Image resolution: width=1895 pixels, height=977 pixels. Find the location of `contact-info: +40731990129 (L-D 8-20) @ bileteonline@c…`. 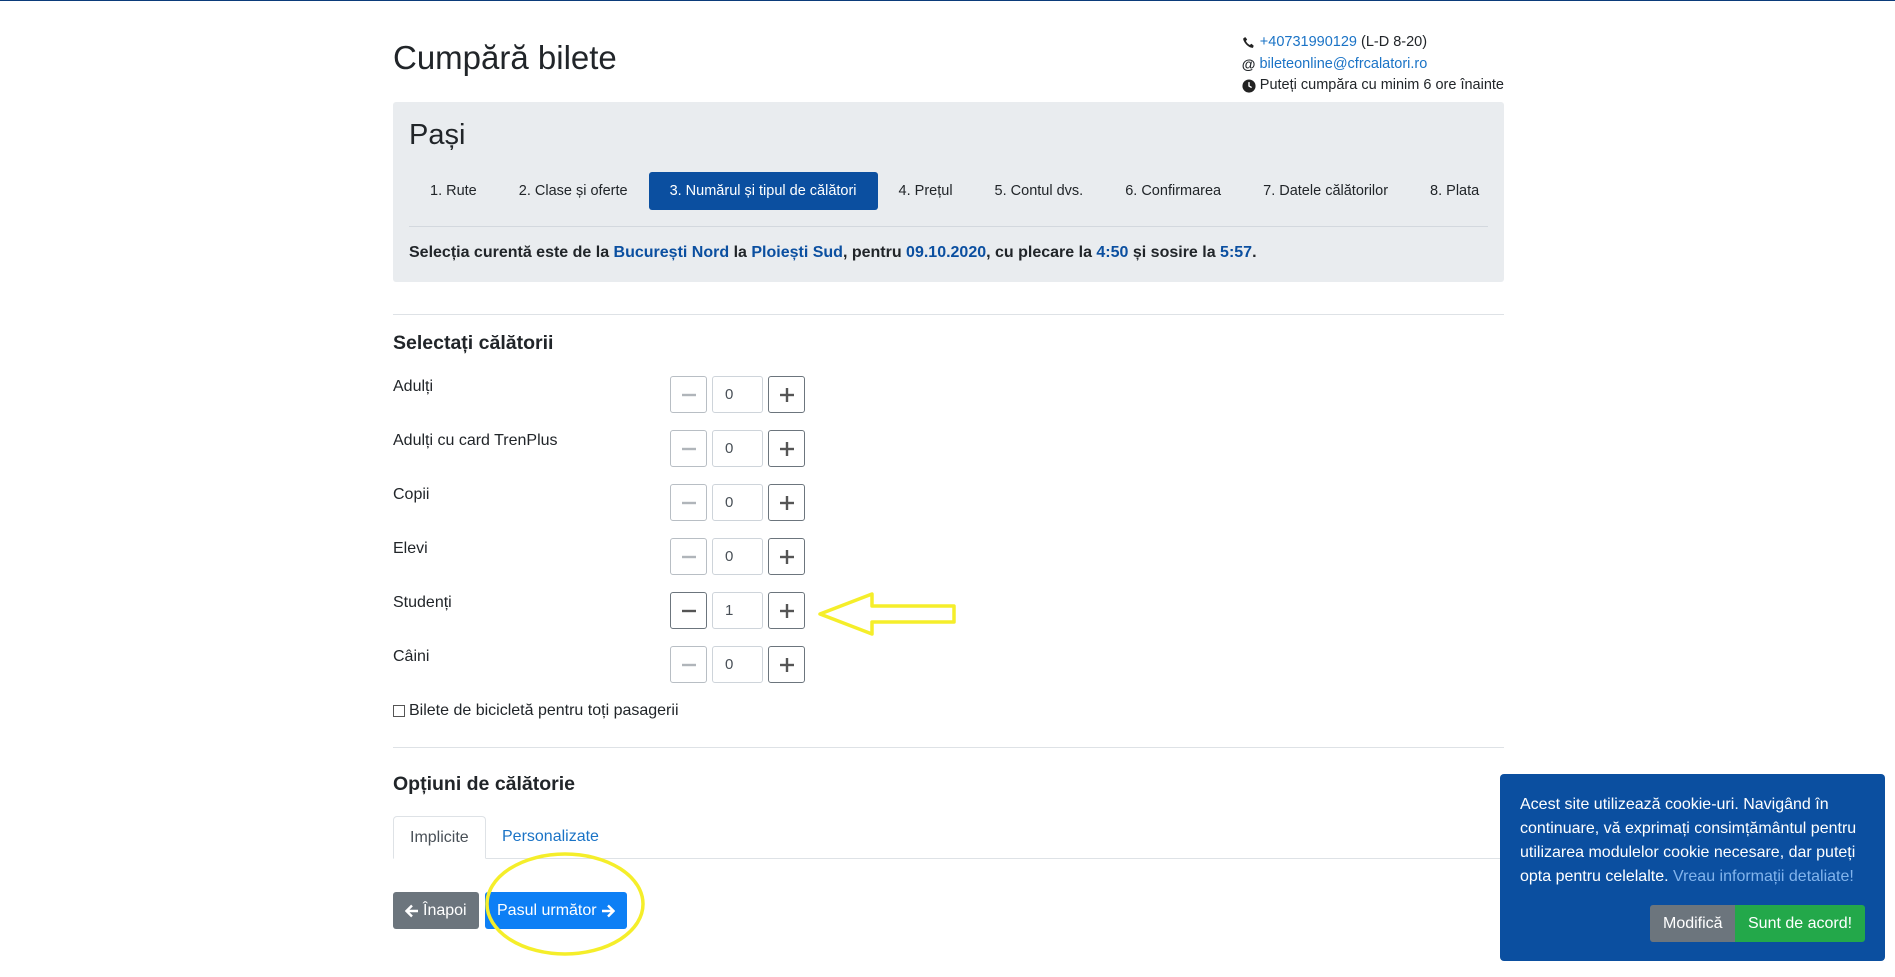

contact-info: +40731990129 (L-D 8-20) @ bileteonline@c… is located at coordinates (1373, 64).